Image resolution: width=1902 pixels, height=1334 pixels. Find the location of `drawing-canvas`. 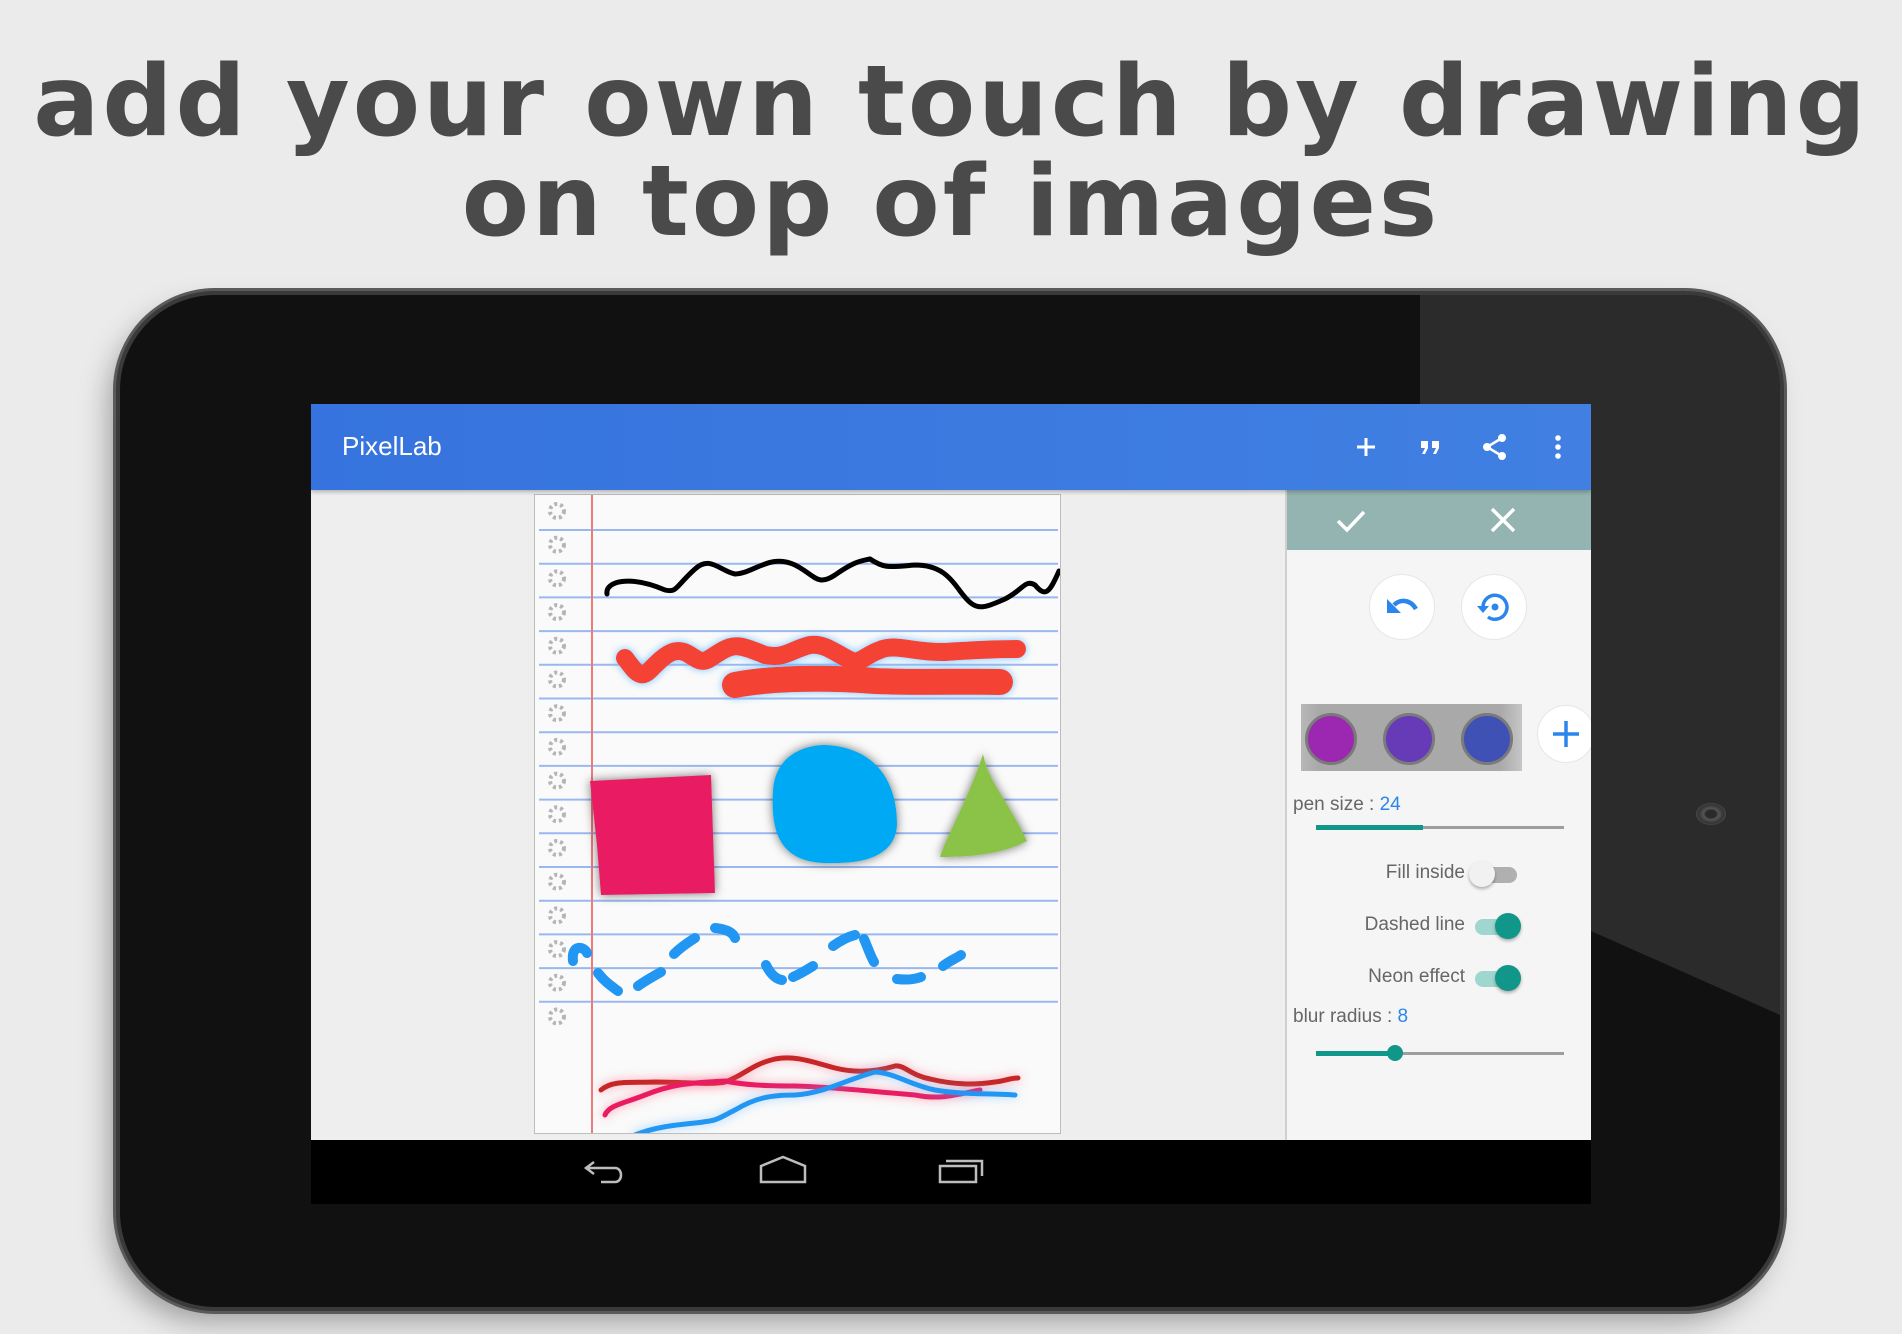

drawing-canvas is located at coordinates (797, 814).